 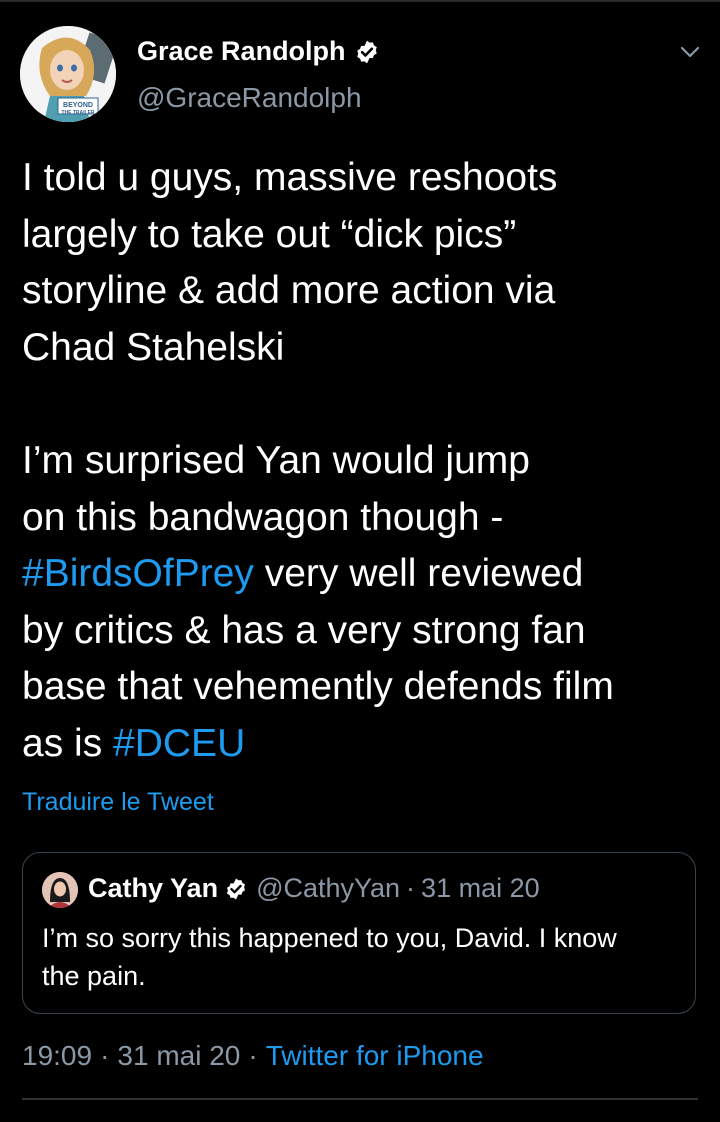 What do you see at coordinates (290, 177) in the screenshot?
I see `tweet-line: I told u guys, massive reshoots` at bounding box center [290, 177].